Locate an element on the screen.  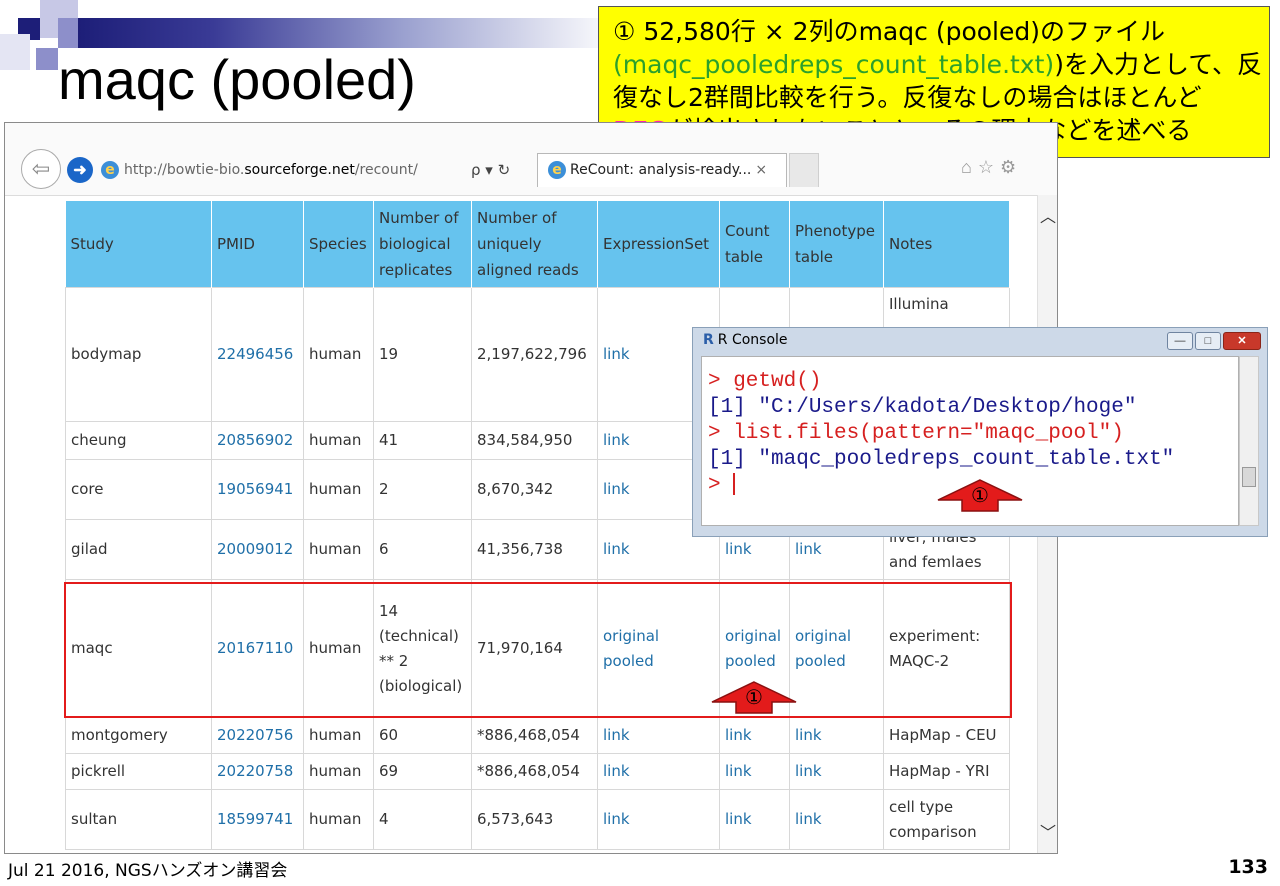
column-header: Species is located at coordinates (338, 244).